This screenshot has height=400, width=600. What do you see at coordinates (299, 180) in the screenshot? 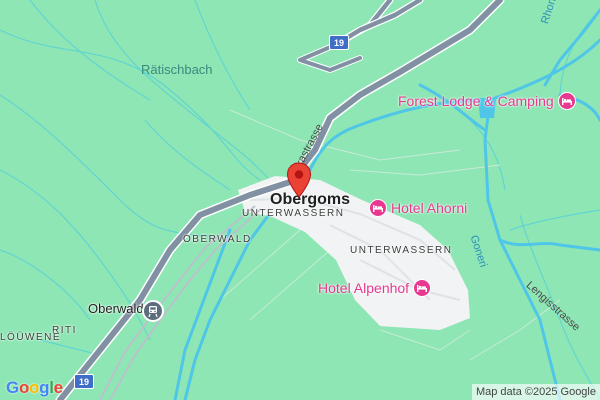
I see `location-pin-icon` at bounding box center [299, 180].